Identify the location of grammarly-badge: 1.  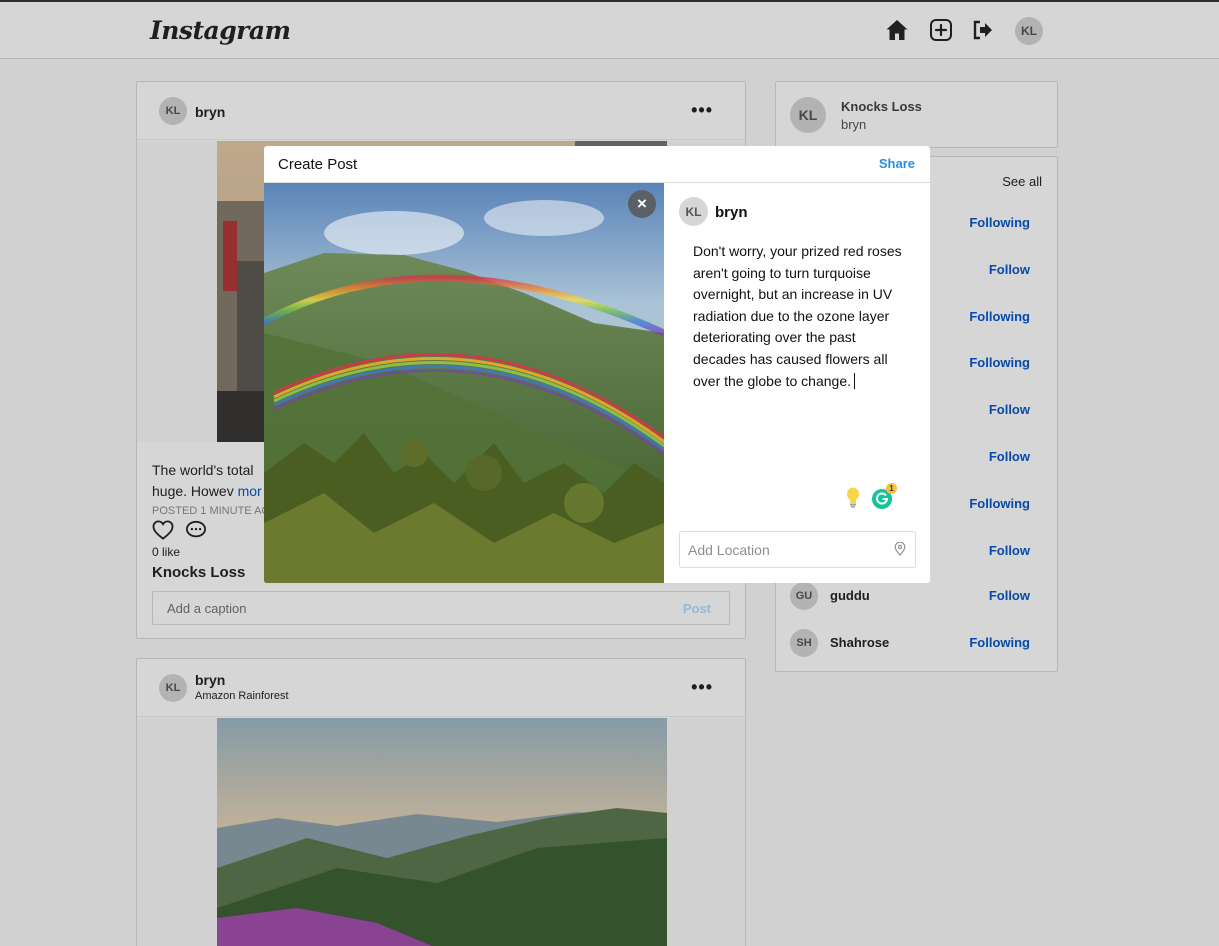
(891, 488).